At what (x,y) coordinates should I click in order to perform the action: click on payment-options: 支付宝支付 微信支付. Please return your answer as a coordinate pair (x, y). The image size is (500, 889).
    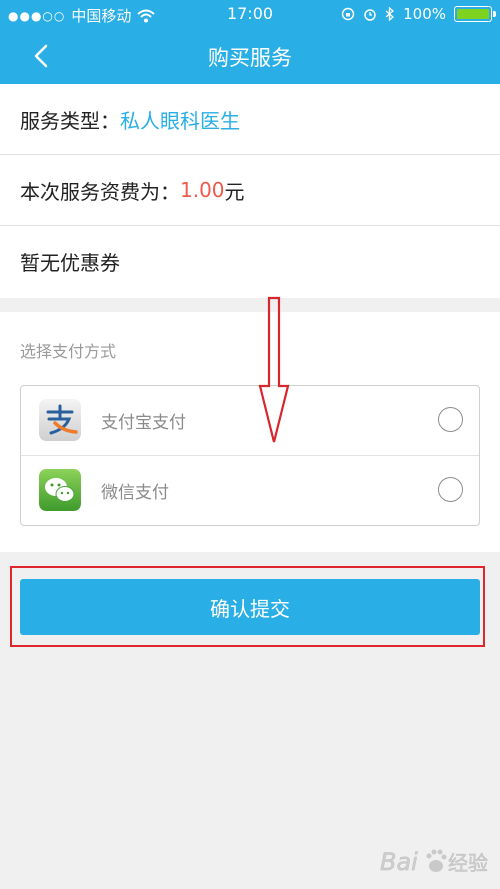
    Looking at the image, I should click on (250, 455).